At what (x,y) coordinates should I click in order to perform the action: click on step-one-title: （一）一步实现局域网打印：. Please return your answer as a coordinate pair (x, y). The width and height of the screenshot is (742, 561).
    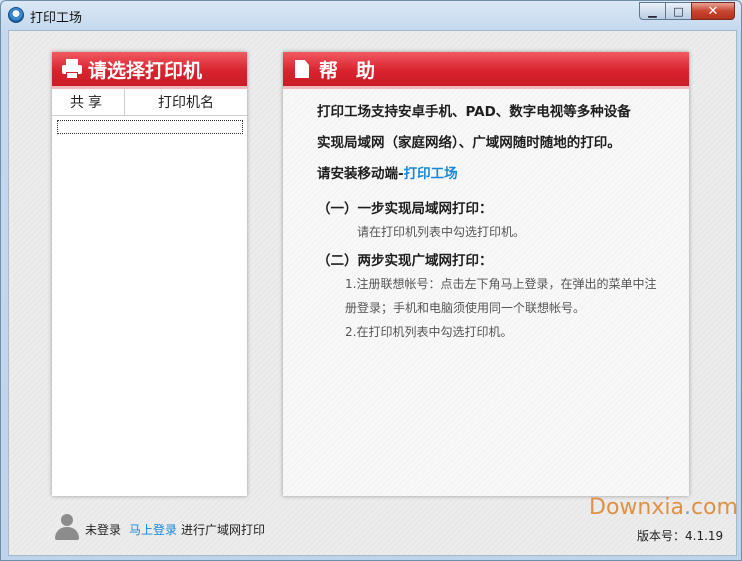
    Looking at the image, I should click on (405, 209).